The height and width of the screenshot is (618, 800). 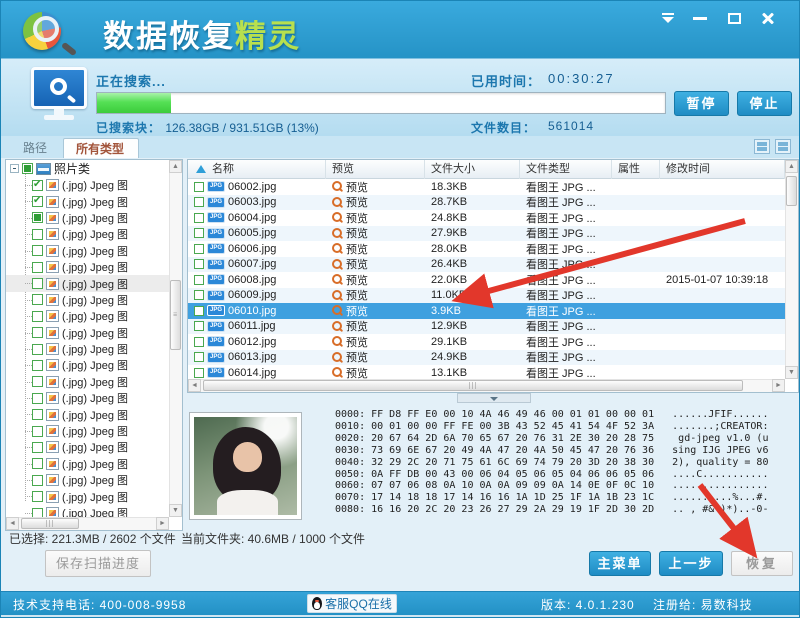 What do you see at coordinates (791, 372) in the screenshot?
I see `table-scroll-down-icon: ▼` at bounding box center [791, 372].